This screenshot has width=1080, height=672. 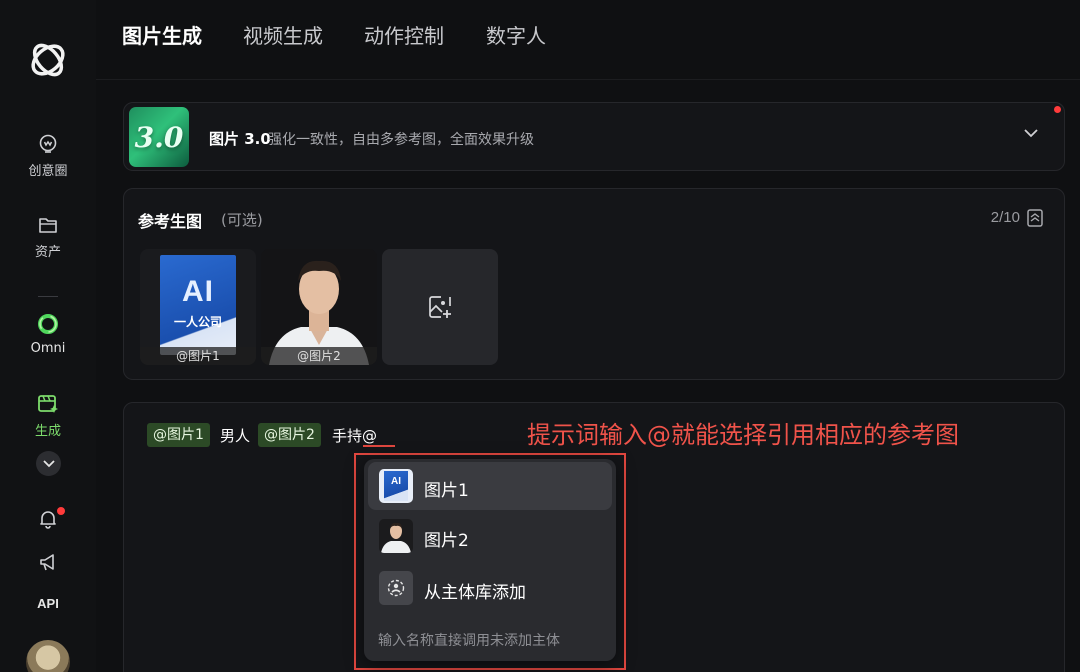 What do you see at coordinates (235, 436) in the screenshot?
I see `prompt-text: 男人` at bounding box center [235, 436].